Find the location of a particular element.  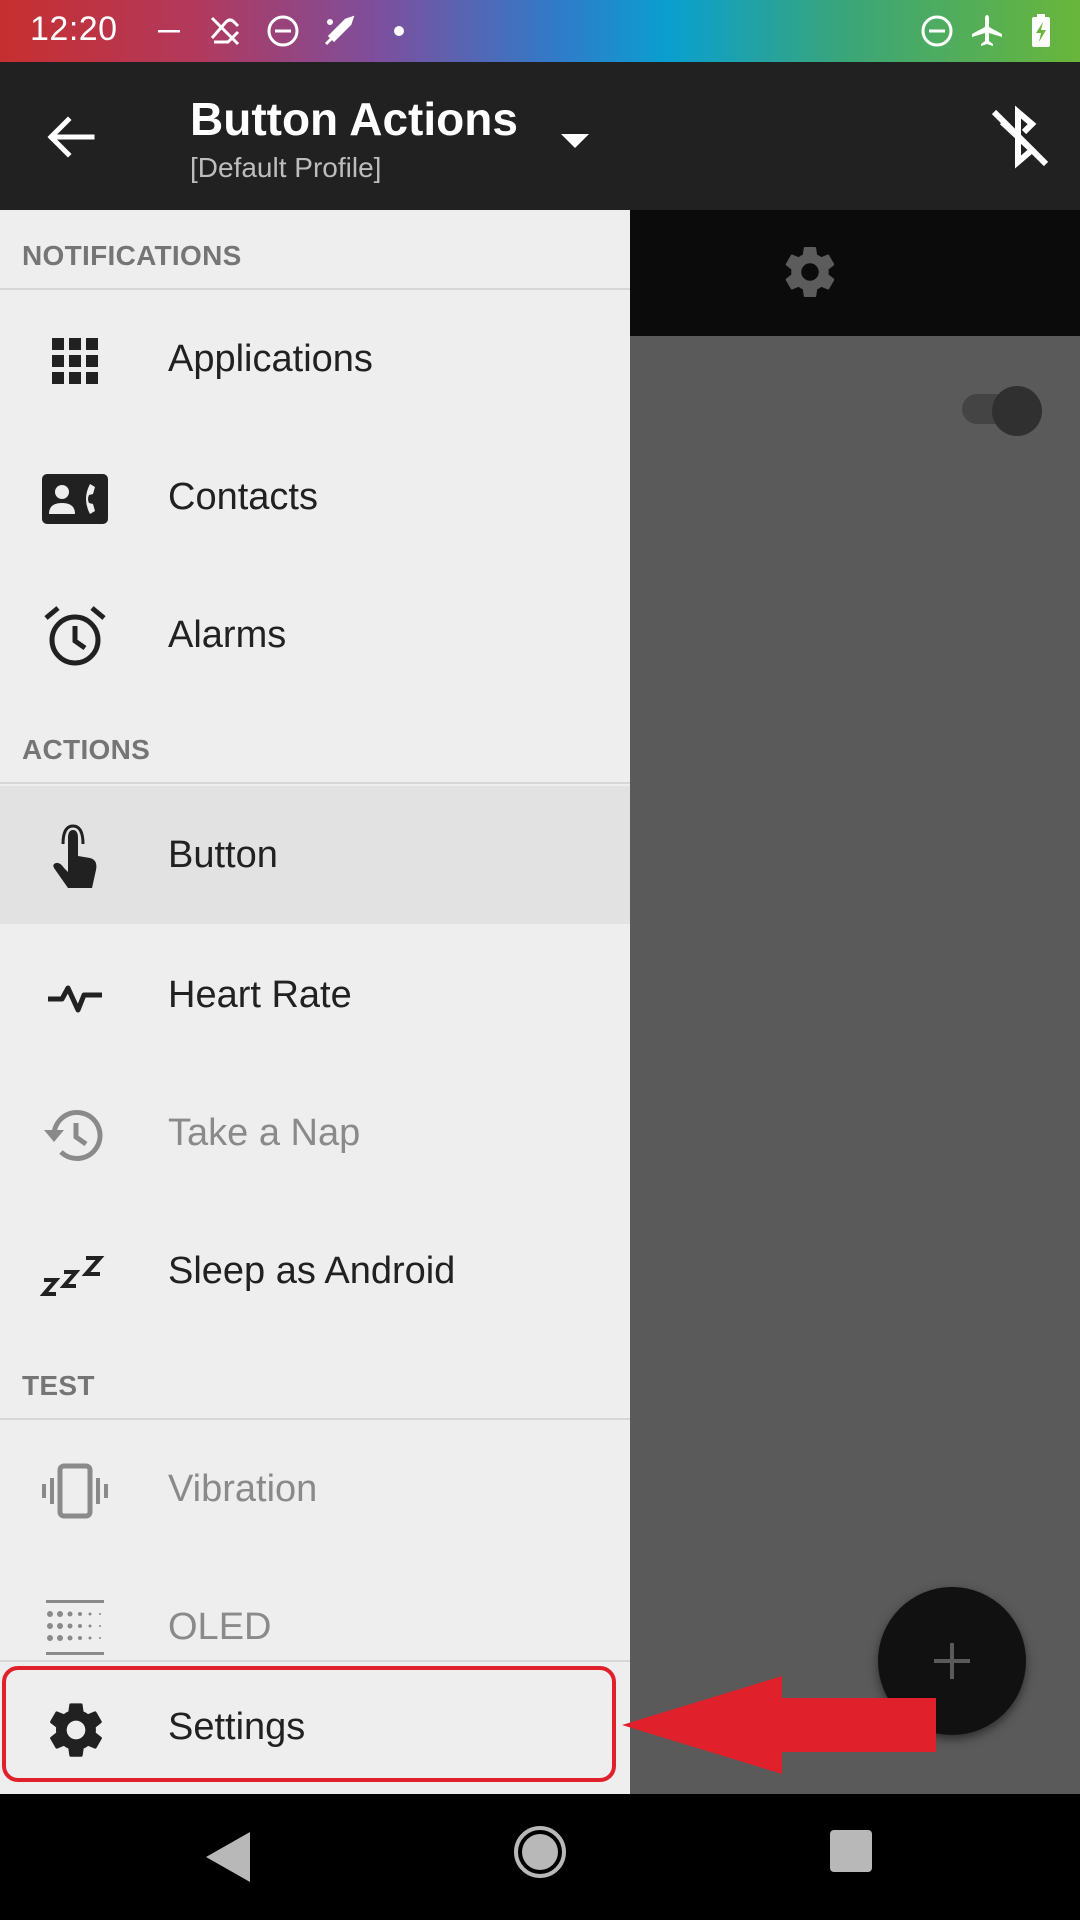

heart-rate-icon is located at coordinates (75, 999).